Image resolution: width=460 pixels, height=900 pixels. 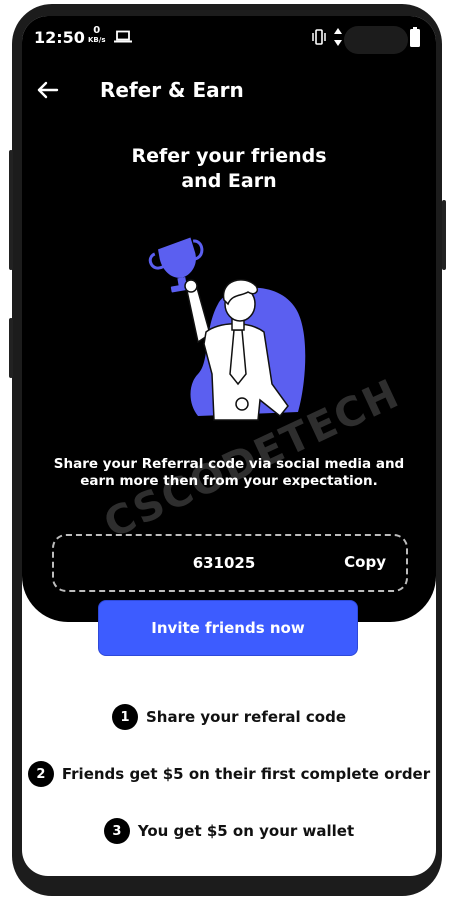 What do you see at coordinates (229, 38) in the screenshot?
I see `status-bar: 12:50 0 KB/s` at bounding box center [229, 38].